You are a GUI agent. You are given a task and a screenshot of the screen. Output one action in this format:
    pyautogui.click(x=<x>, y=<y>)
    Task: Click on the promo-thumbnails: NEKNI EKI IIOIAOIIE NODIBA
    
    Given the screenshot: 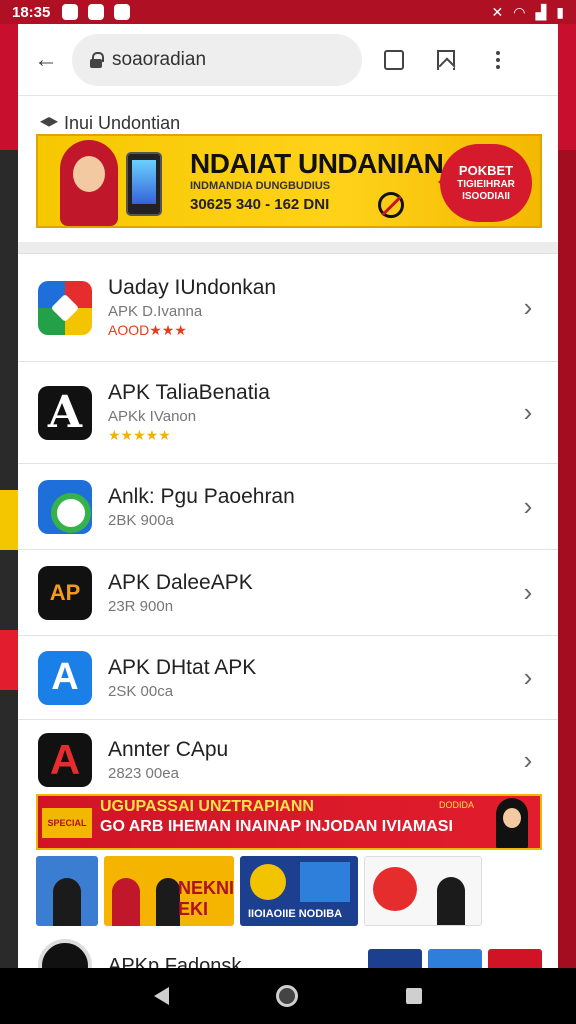 What is the action you would take?
    pyautogui.click(x=289, y=891)
    